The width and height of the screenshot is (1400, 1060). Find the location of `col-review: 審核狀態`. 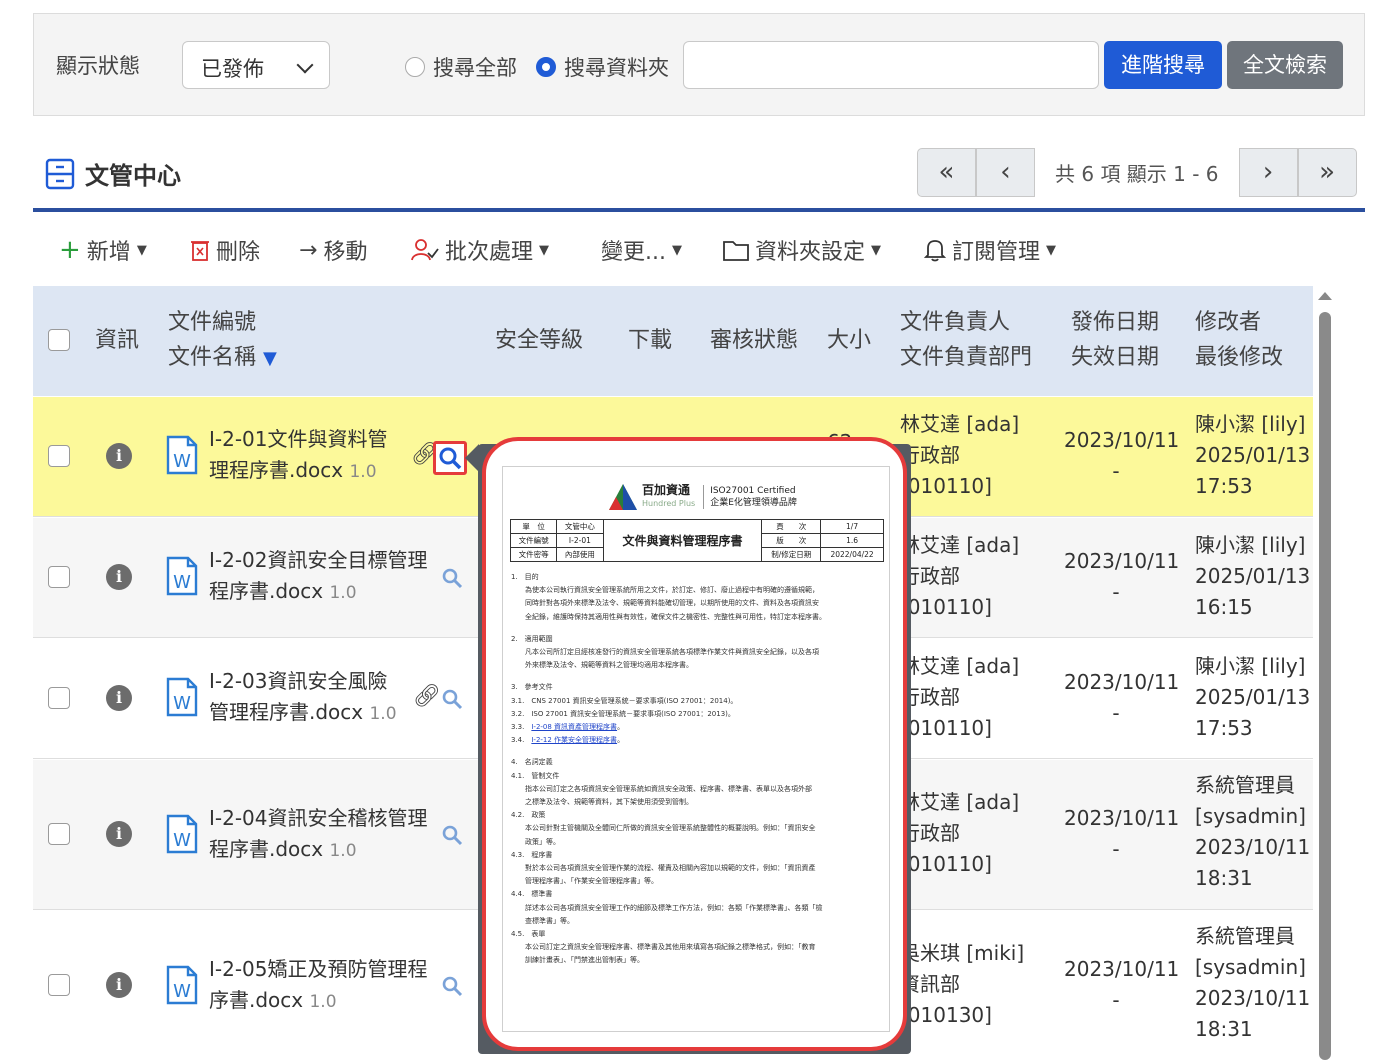

col-review: 審核狀態 is located at coordinates (754, 341).